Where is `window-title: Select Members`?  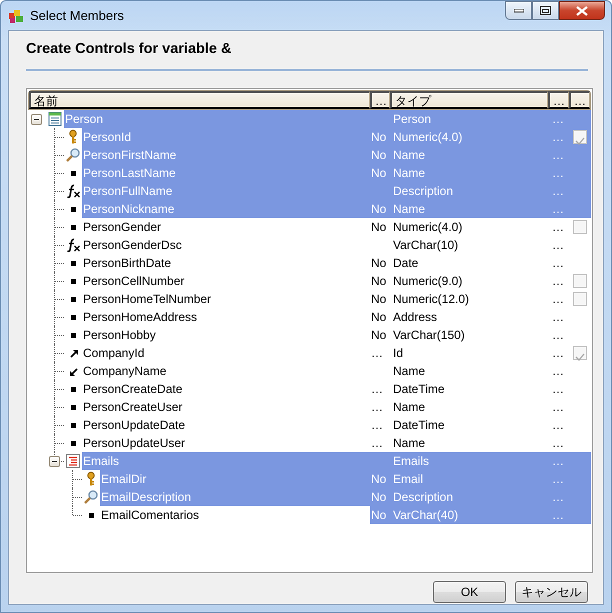
window-title: Select Members is located at coordinates (77, 15).